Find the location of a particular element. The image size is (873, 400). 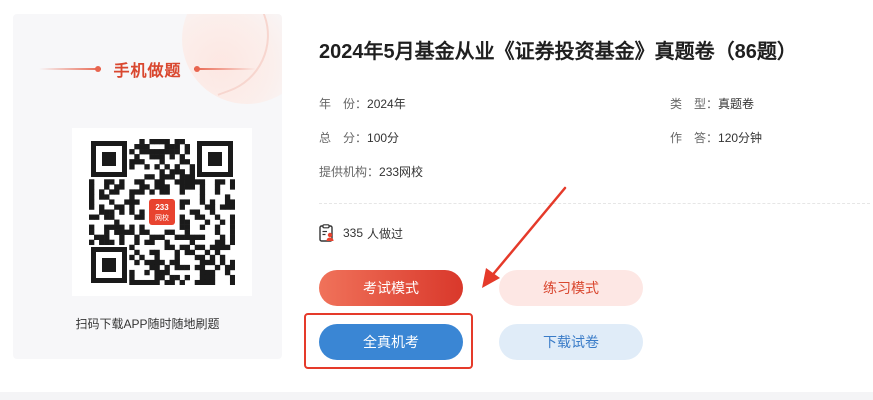

download-paper-button: 下载试卷 is located at coordinates (571, 342).